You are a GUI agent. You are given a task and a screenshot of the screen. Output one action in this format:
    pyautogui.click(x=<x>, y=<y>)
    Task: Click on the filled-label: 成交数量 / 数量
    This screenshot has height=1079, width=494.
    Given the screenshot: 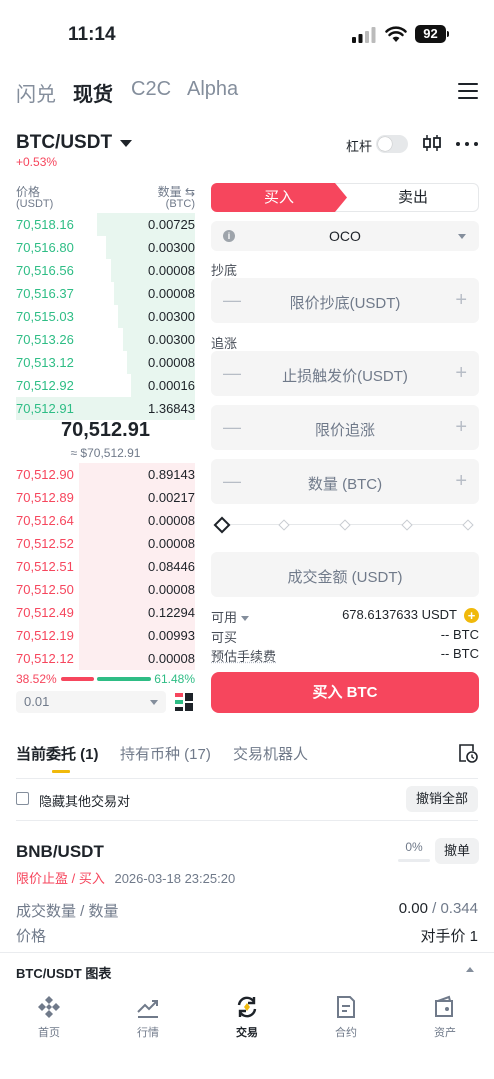 What is the action you would take?
    pyautogui.click(x=67, y=911)
    